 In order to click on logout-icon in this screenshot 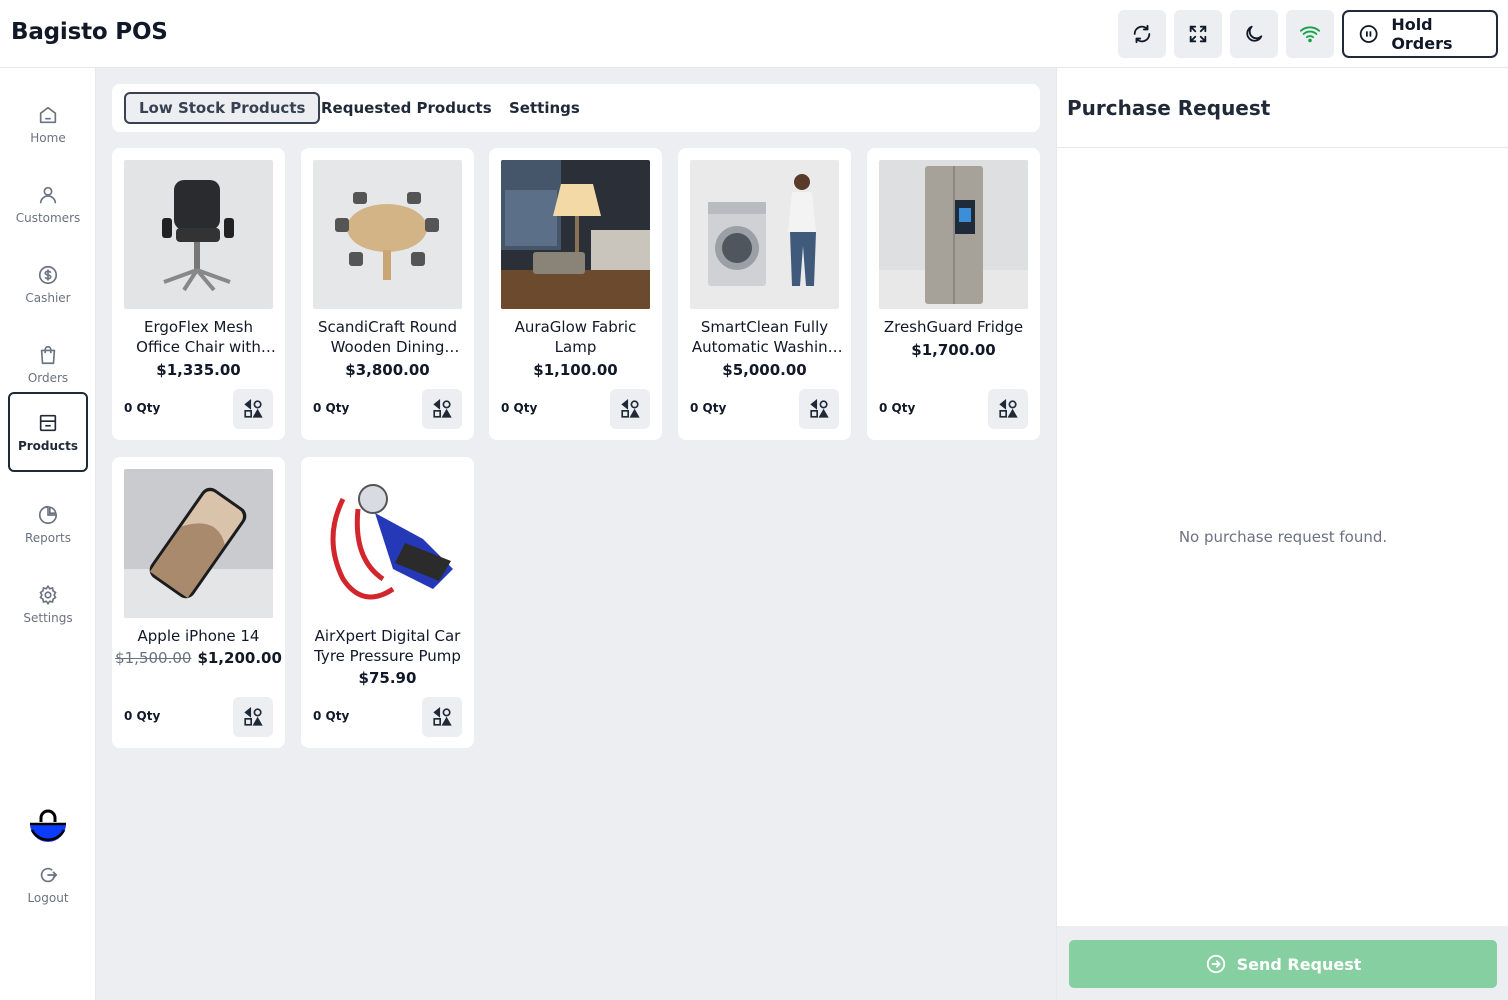, I will do `click(49, 874)`.